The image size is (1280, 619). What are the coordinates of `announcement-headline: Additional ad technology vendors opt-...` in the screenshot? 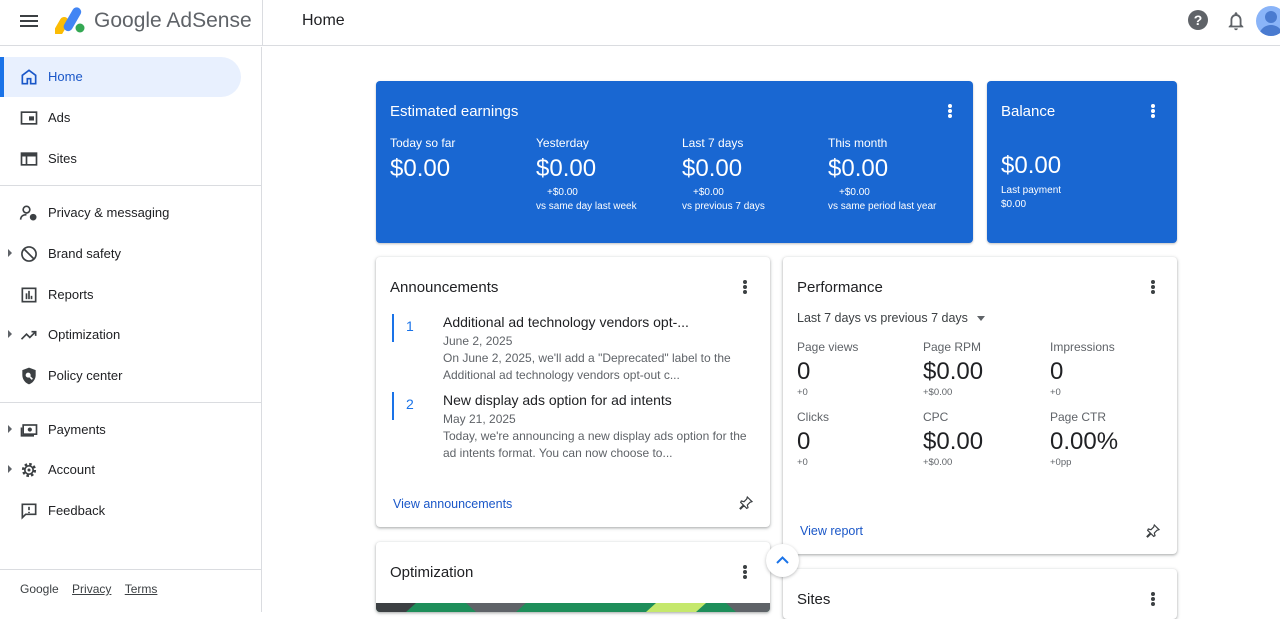 It's located at (566, 322).